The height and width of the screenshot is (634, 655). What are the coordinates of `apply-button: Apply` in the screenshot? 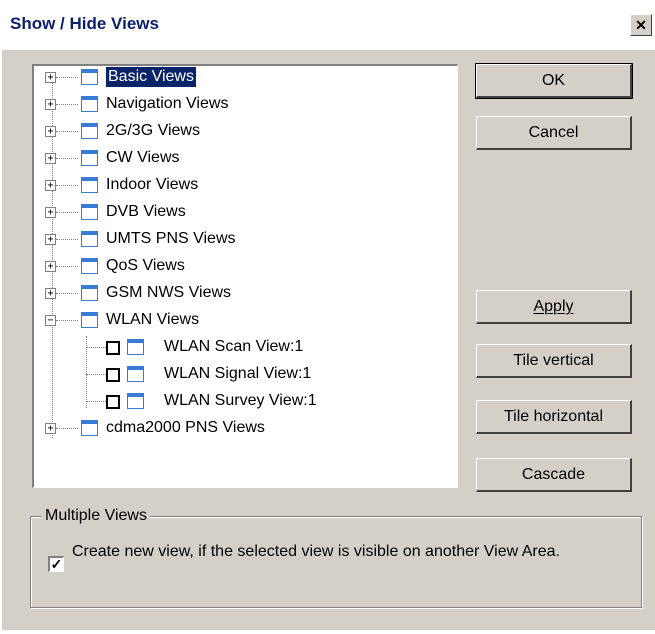 It's located at (554, 307).